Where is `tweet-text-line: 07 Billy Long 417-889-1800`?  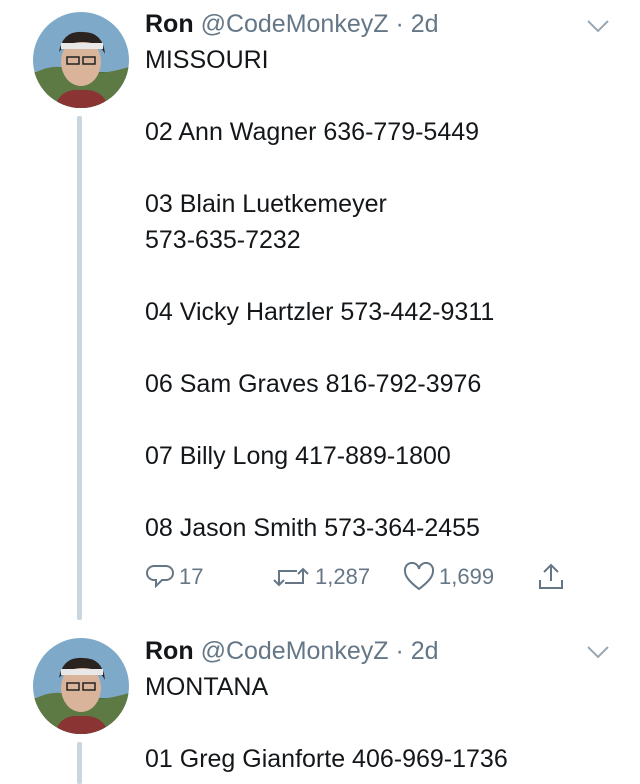
tweet-text-line: 07 Billy Long 417-889-1800 is located at coordinates (298, 456).